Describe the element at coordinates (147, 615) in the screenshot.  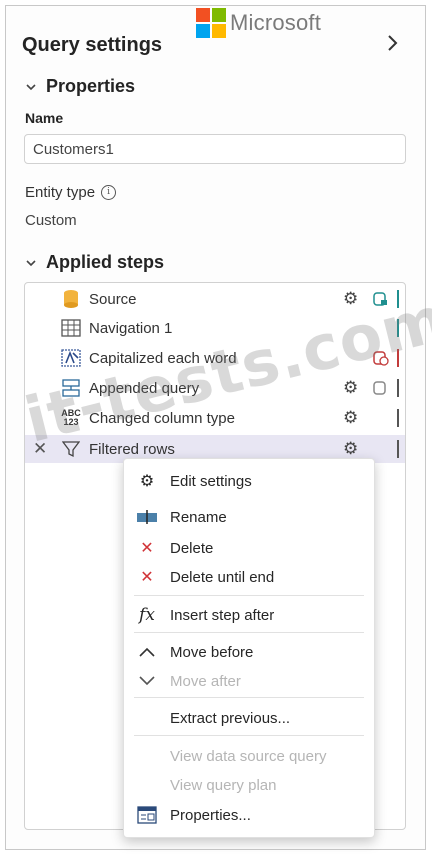
I see `fx-icon: fx` at that location.